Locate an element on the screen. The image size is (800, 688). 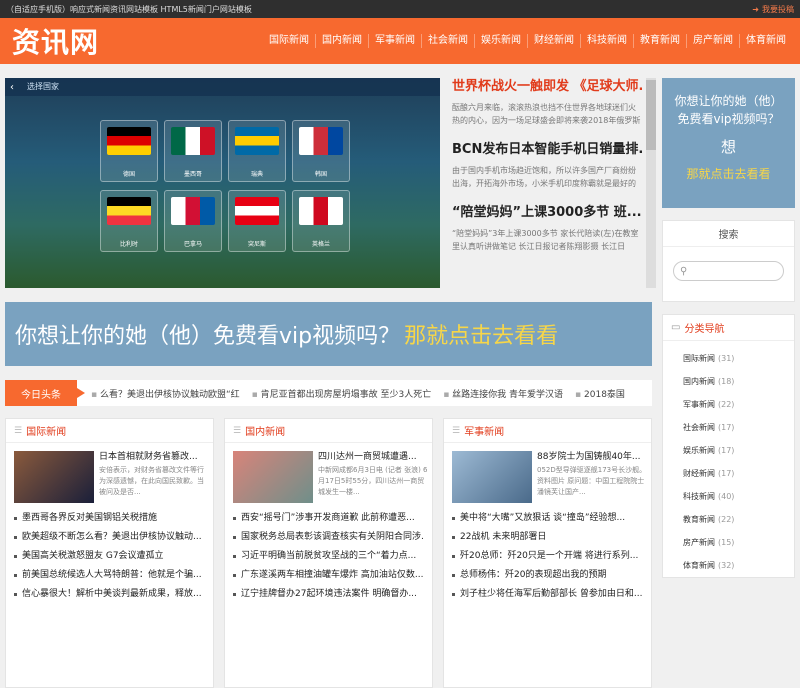
category-item: 国际新闻 (31) is located at coordinates (738, 358).